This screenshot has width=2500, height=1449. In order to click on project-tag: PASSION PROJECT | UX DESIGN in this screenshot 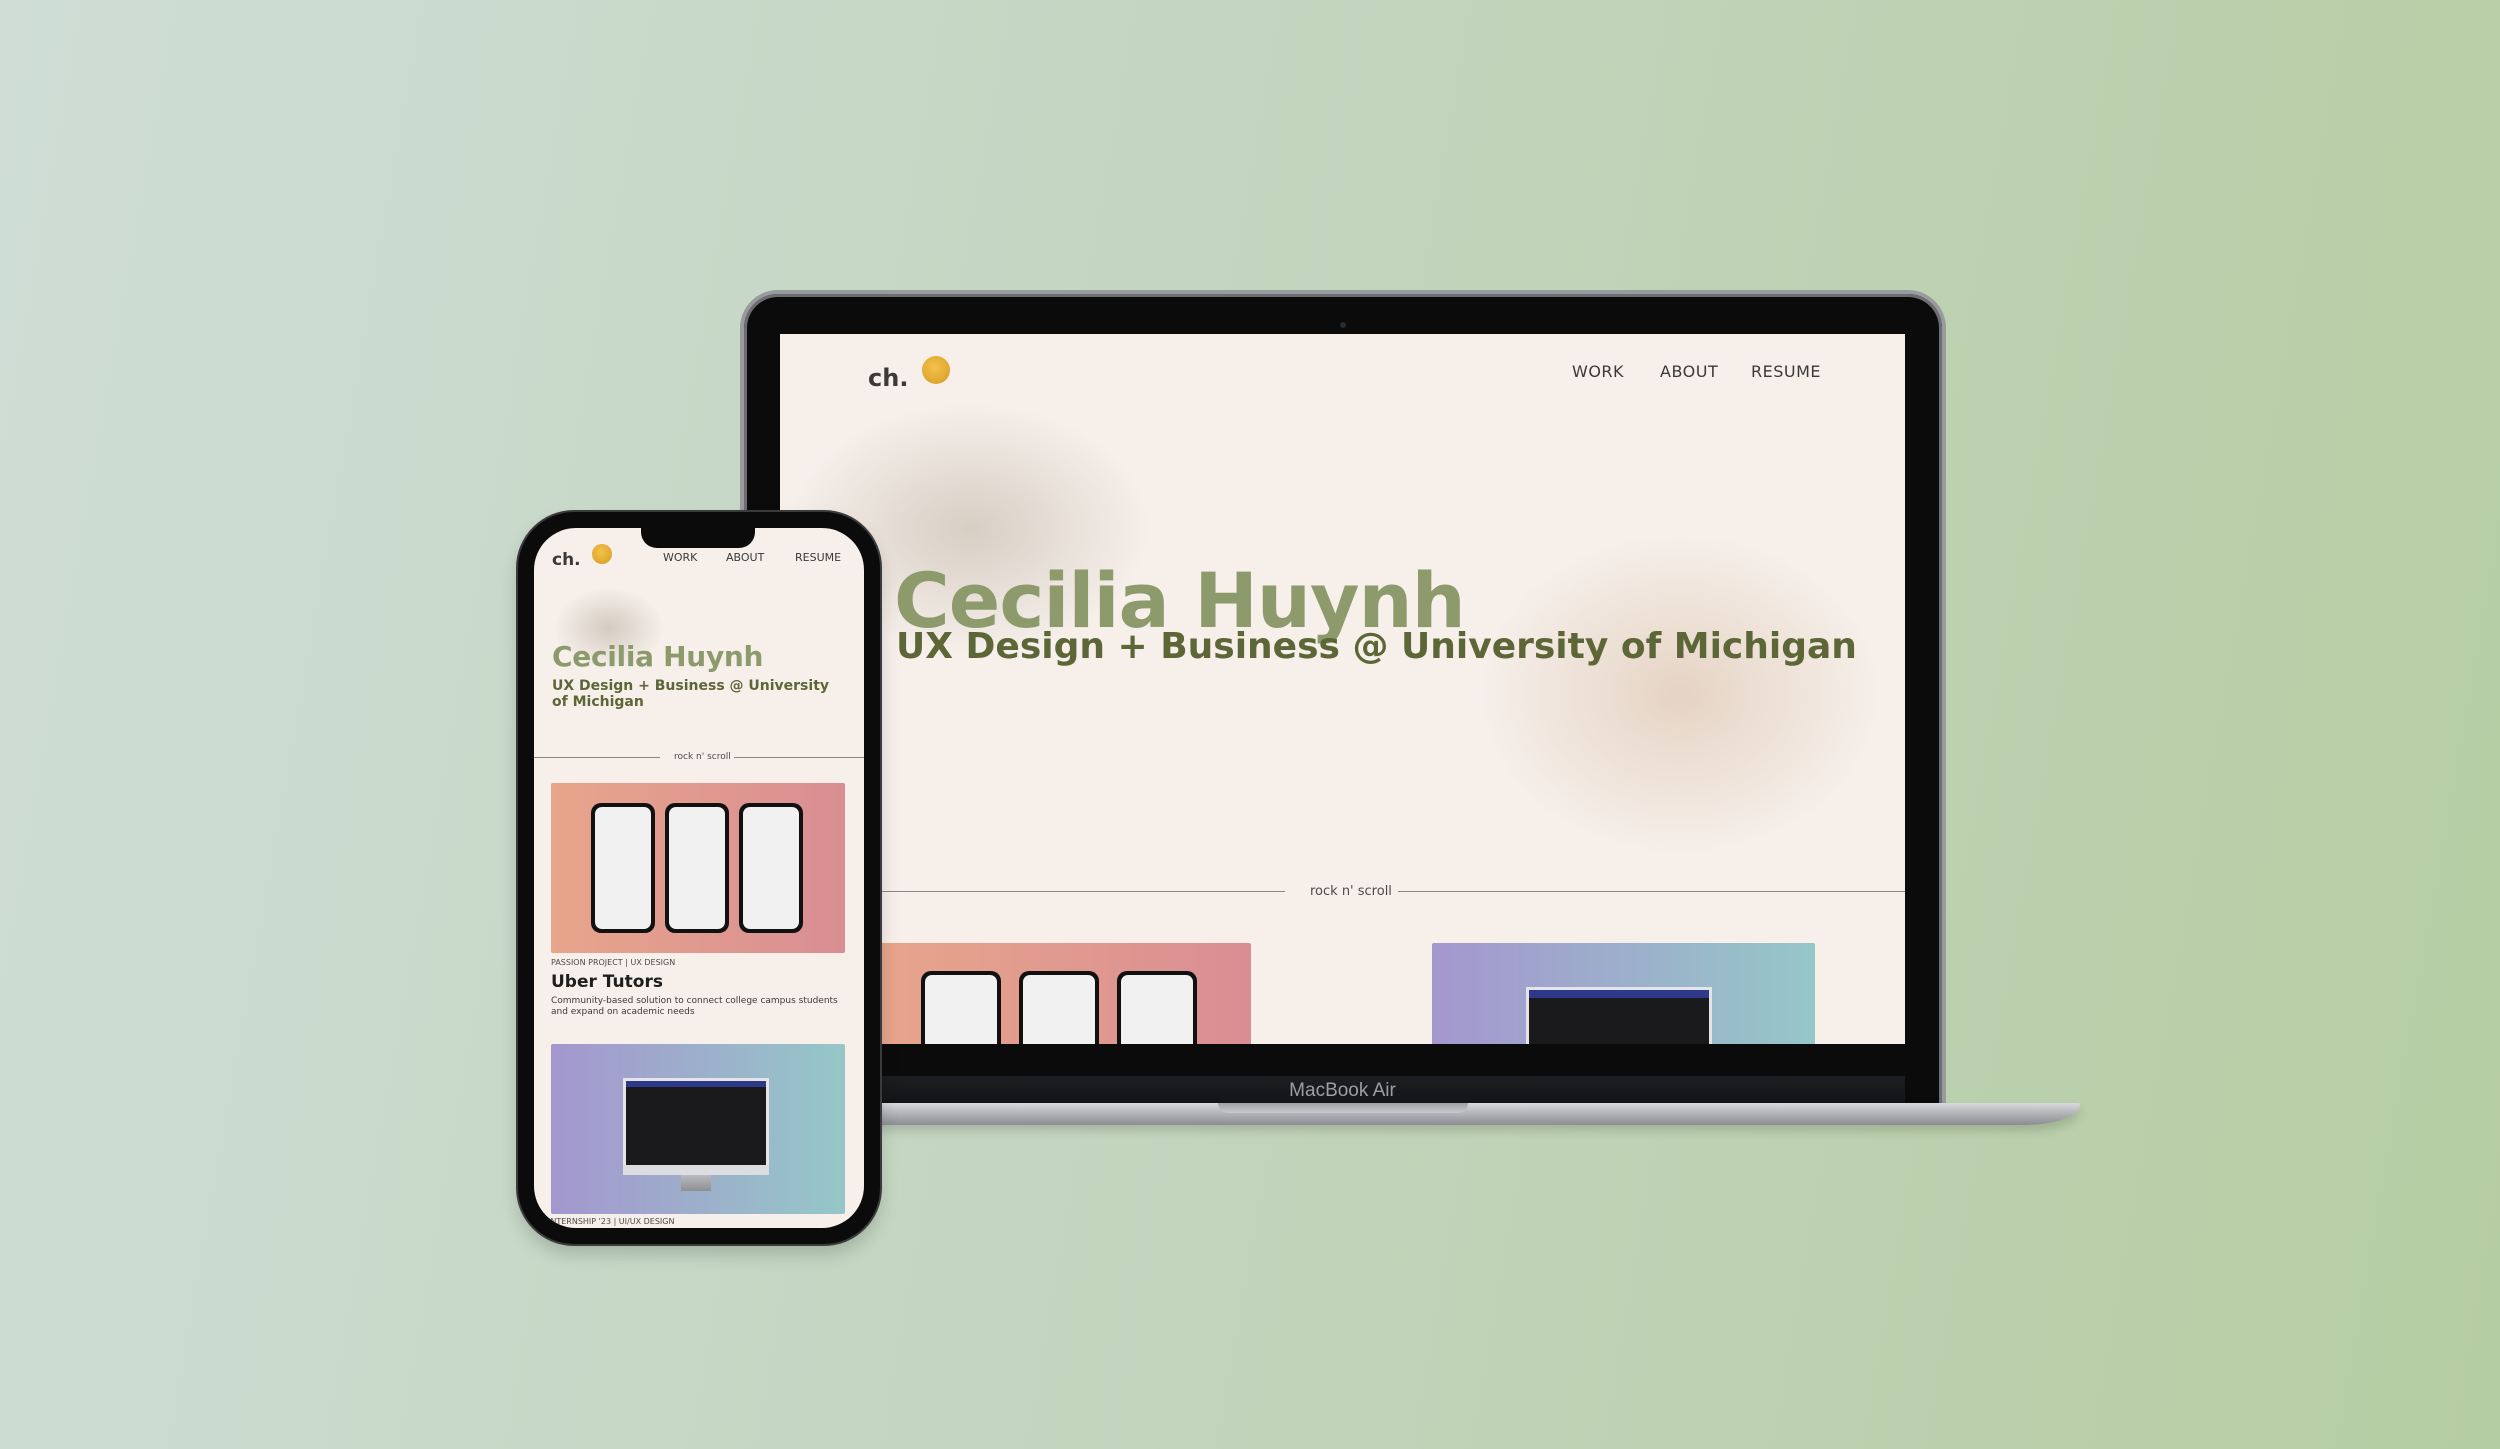, I will do `click(613, 962)`.